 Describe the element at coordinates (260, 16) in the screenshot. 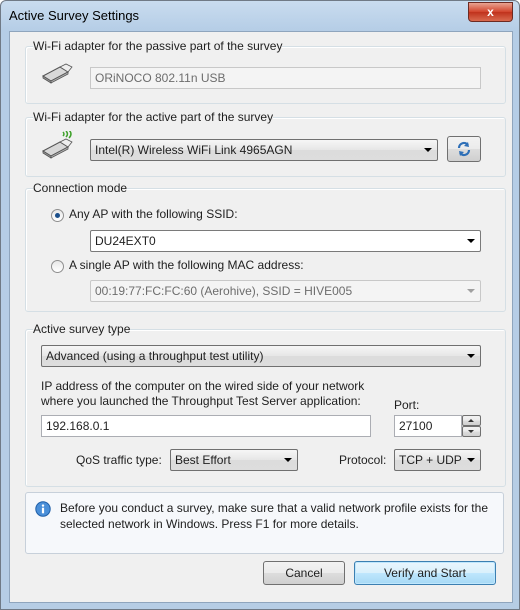

I see `title-bar: Active Survey Settings x` at that location.